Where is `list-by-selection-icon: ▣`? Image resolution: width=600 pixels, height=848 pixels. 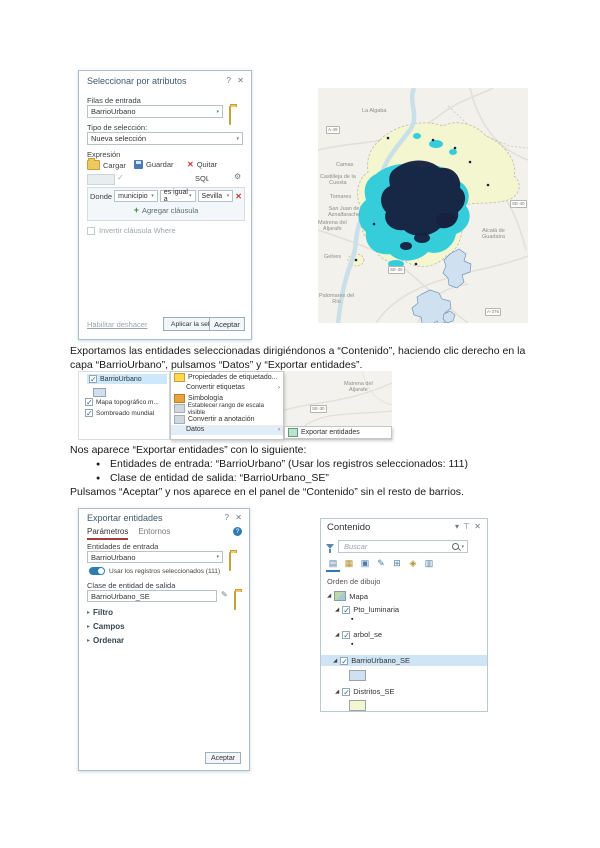
list-by-selection-icon: ▣ is located at coordinates (365, 563).